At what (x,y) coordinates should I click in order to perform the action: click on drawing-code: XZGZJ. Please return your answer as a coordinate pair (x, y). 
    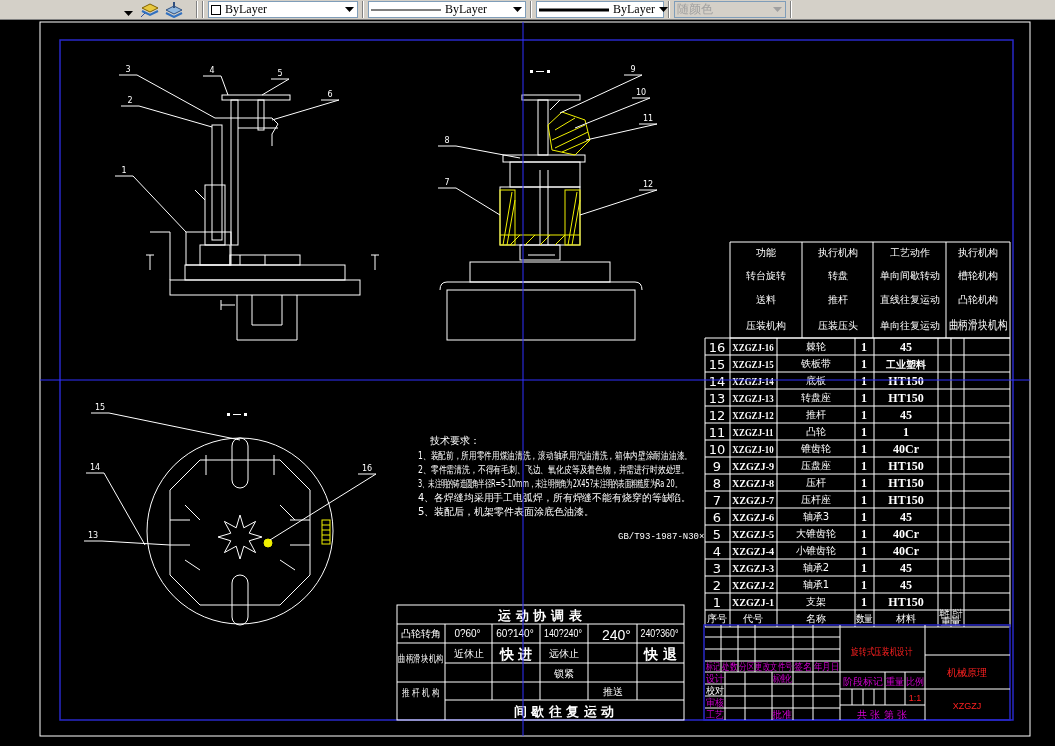
    Looking at the image, I should click on (967, 706).